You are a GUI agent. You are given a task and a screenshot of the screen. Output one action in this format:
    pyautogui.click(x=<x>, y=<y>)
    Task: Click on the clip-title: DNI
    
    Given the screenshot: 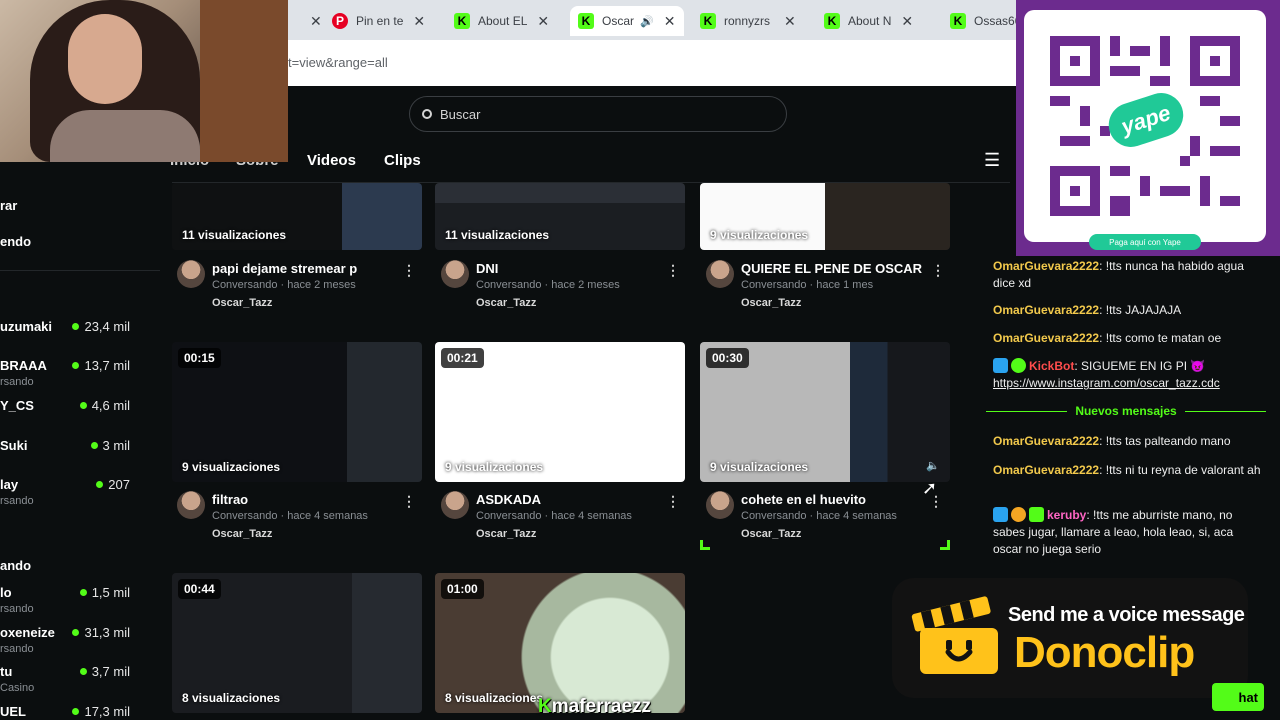 What is the action you would take?
    pyautogui.click(x=487, y=268)
    